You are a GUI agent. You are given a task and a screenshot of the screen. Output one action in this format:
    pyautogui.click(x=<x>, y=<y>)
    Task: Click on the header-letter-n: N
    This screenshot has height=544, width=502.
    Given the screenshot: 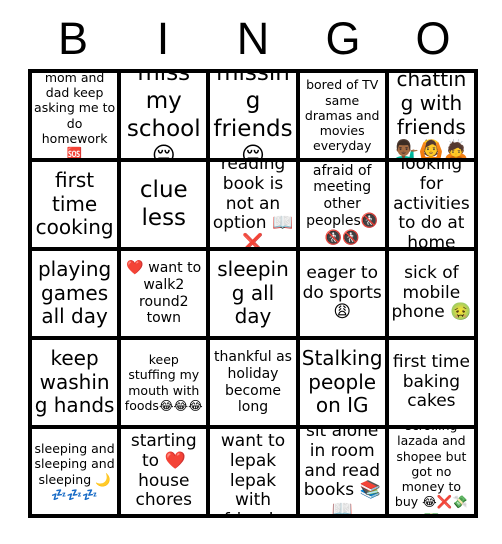 What is the action you would take?
    pyautogui.click(x=253, y=38)
    